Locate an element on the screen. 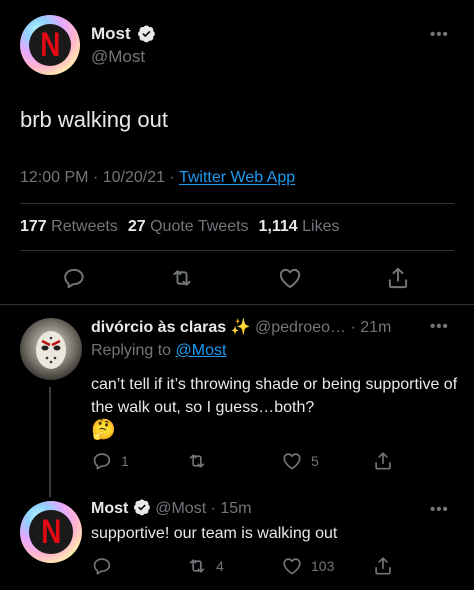 Image resolution: width=474 pixels, height=590 pixels. author-avatar: N is located at coordinates (50, 45).